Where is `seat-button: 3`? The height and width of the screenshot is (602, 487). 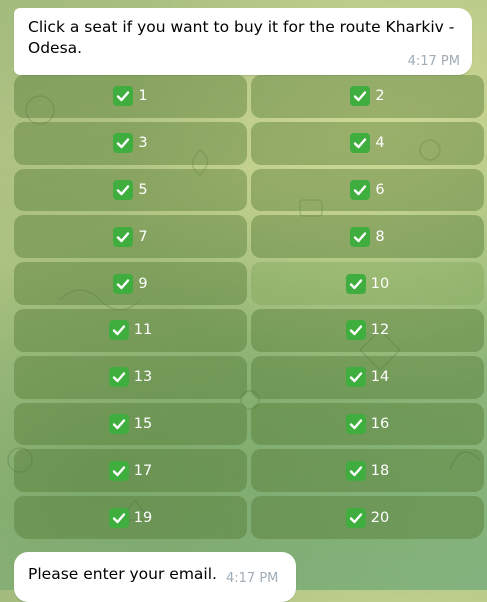
seat-button: 3 is located at coordinates (130, 143).